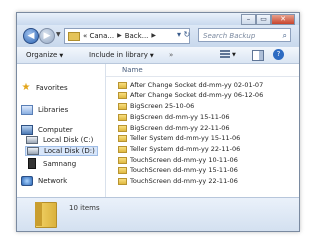  Describe the element at coordinates (225, 54) in the screenshot. I see `views-icon` at that location.